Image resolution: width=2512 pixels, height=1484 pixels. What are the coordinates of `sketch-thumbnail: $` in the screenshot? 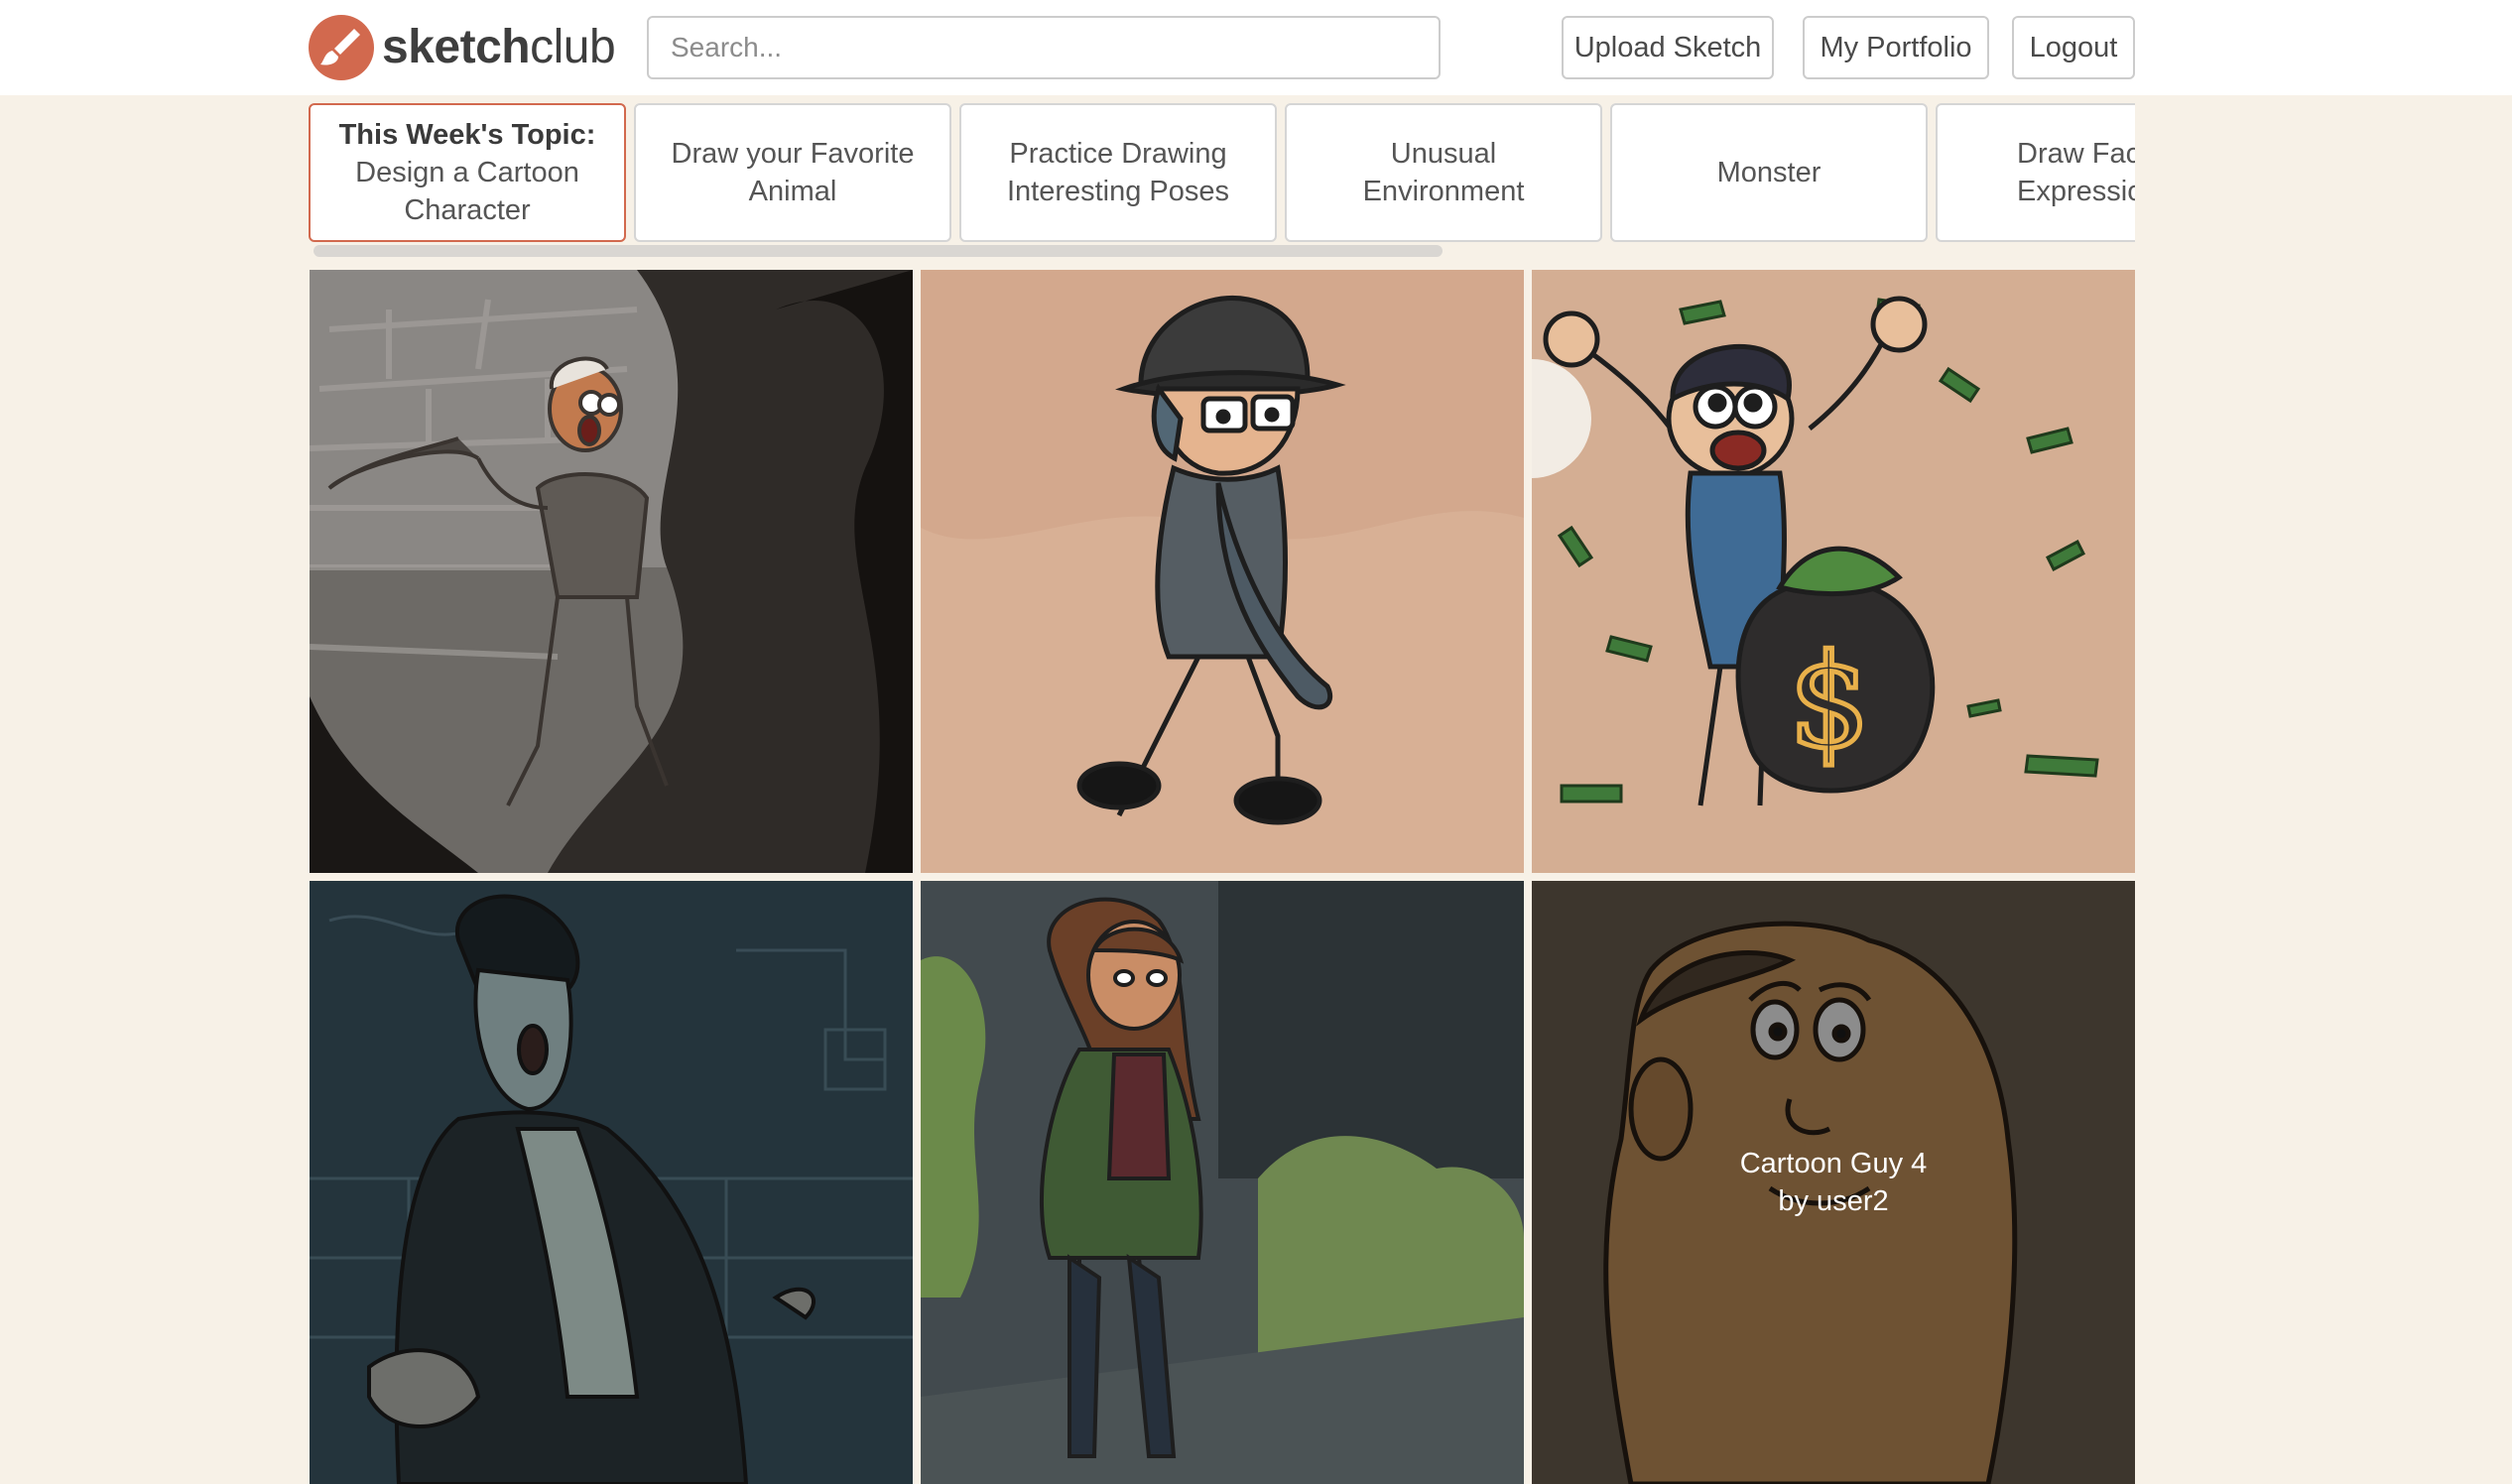 It's located at (1833, 571).